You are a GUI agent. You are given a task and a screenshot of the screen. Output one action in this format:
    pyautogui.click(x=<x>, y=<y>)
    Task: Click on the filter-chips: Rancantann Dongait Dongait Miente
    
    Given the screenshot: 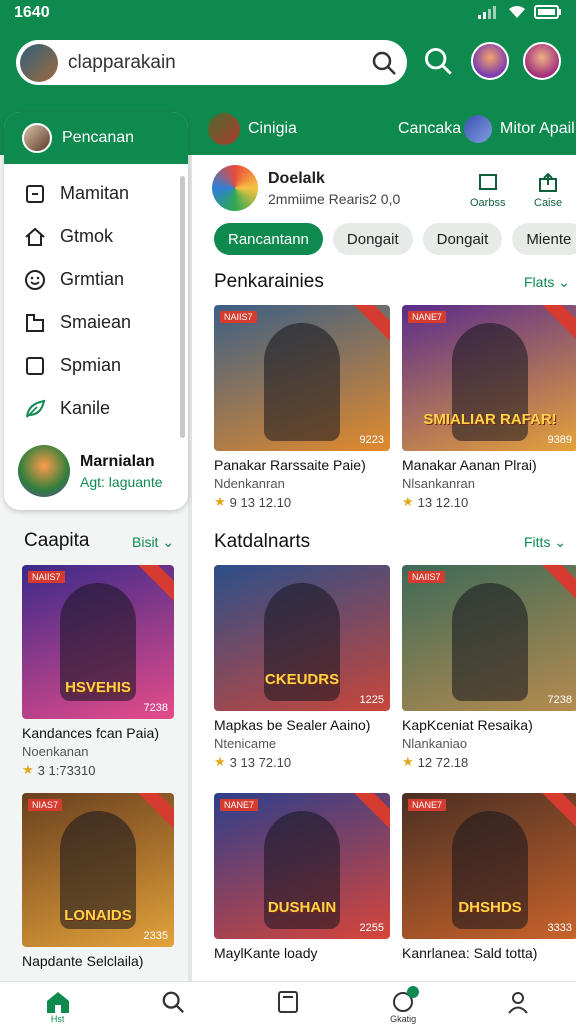 What is the action you would take?
    pyautogui.click(x=395, y=239)
    